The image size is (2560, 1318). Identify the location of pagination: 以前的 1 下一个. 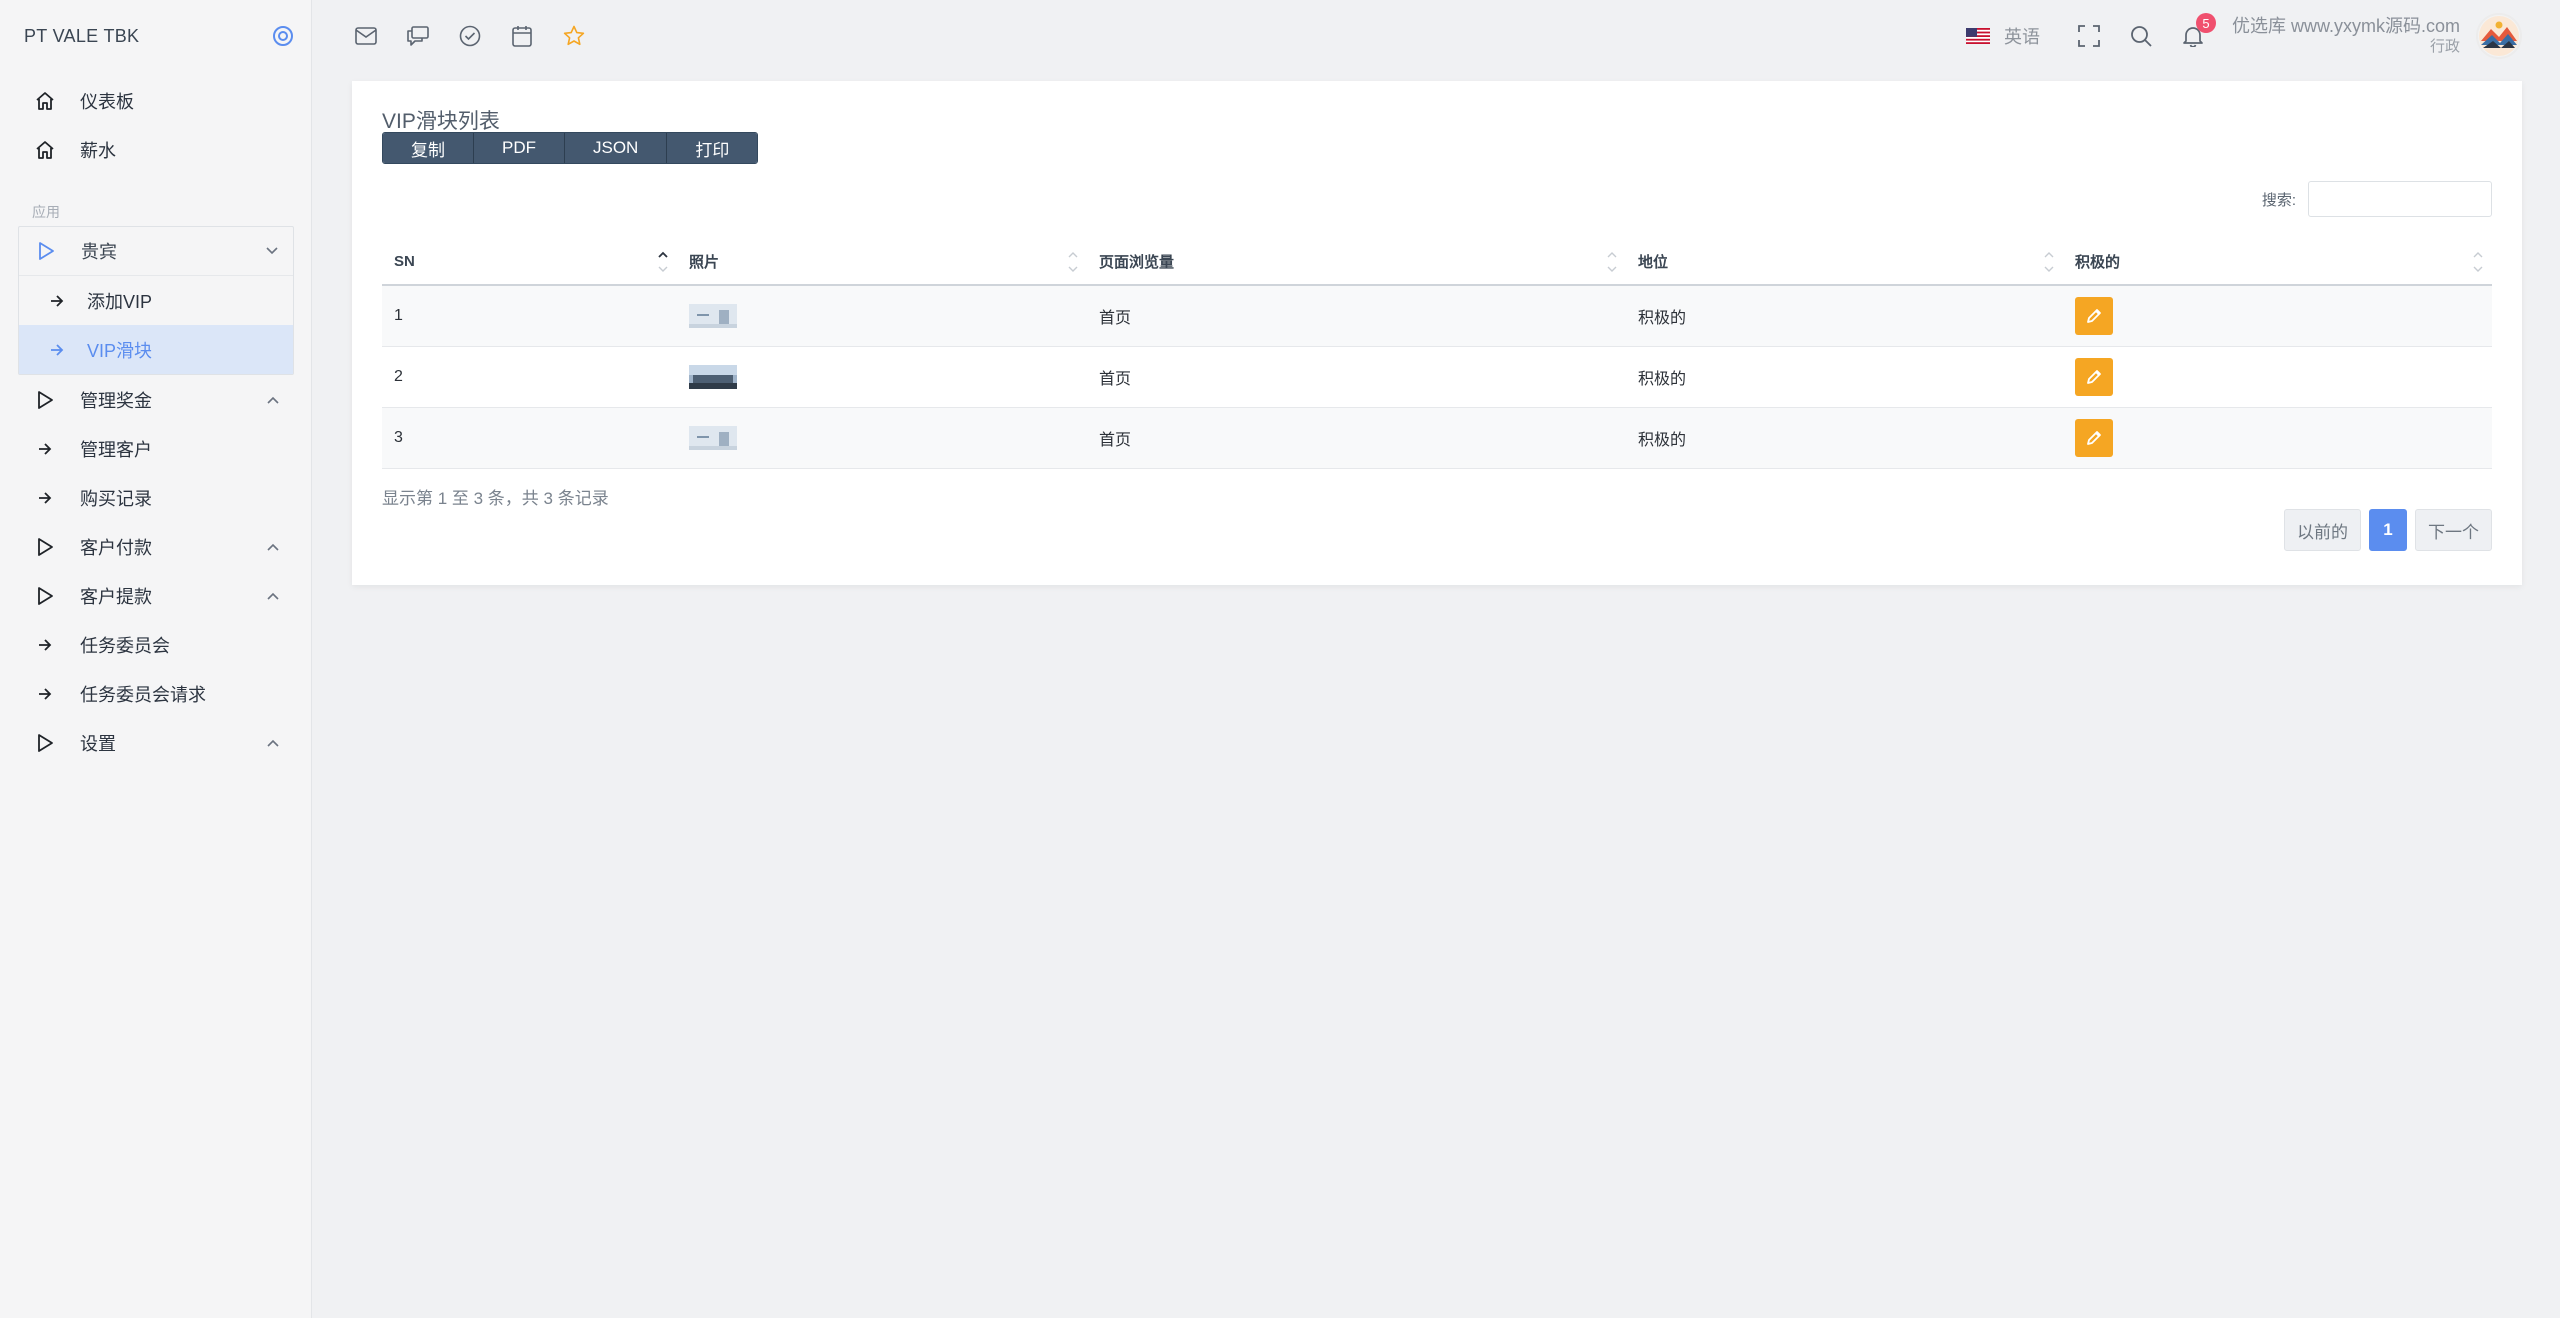
(2388, 530).